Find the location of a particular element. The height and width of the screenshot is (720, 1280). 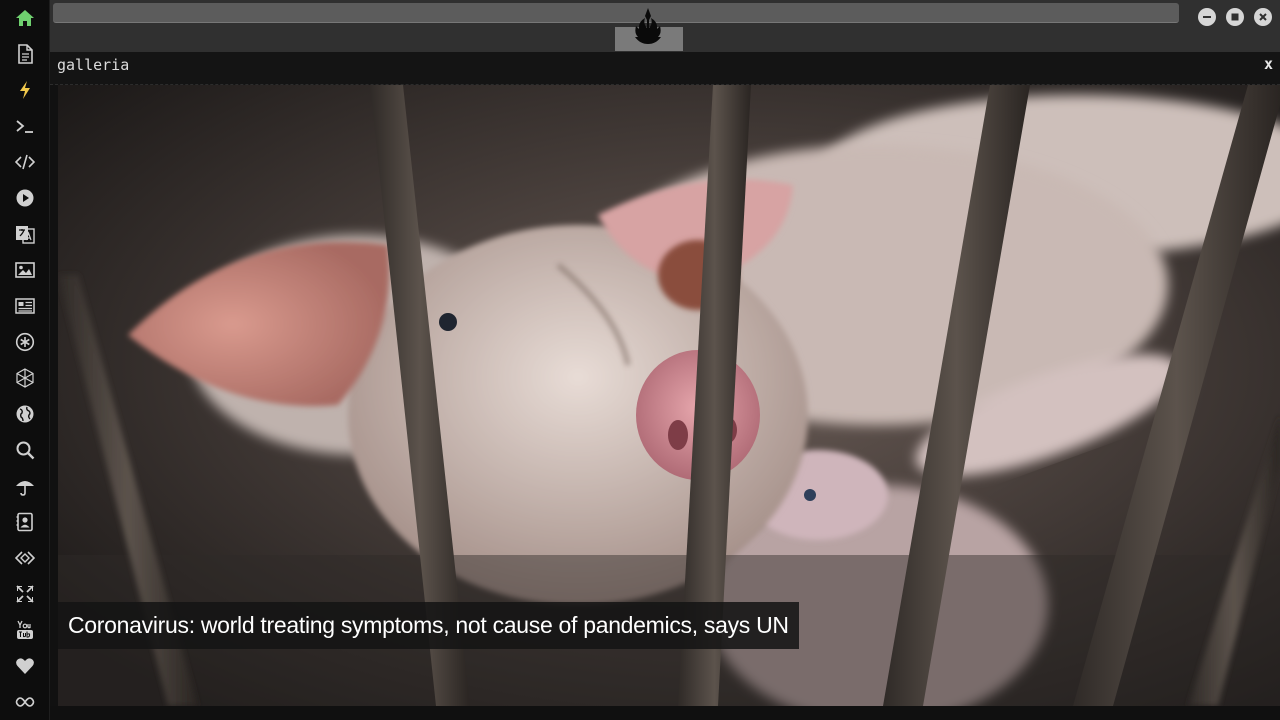

panel-close-button: x is located at coordinates (1268, 64).